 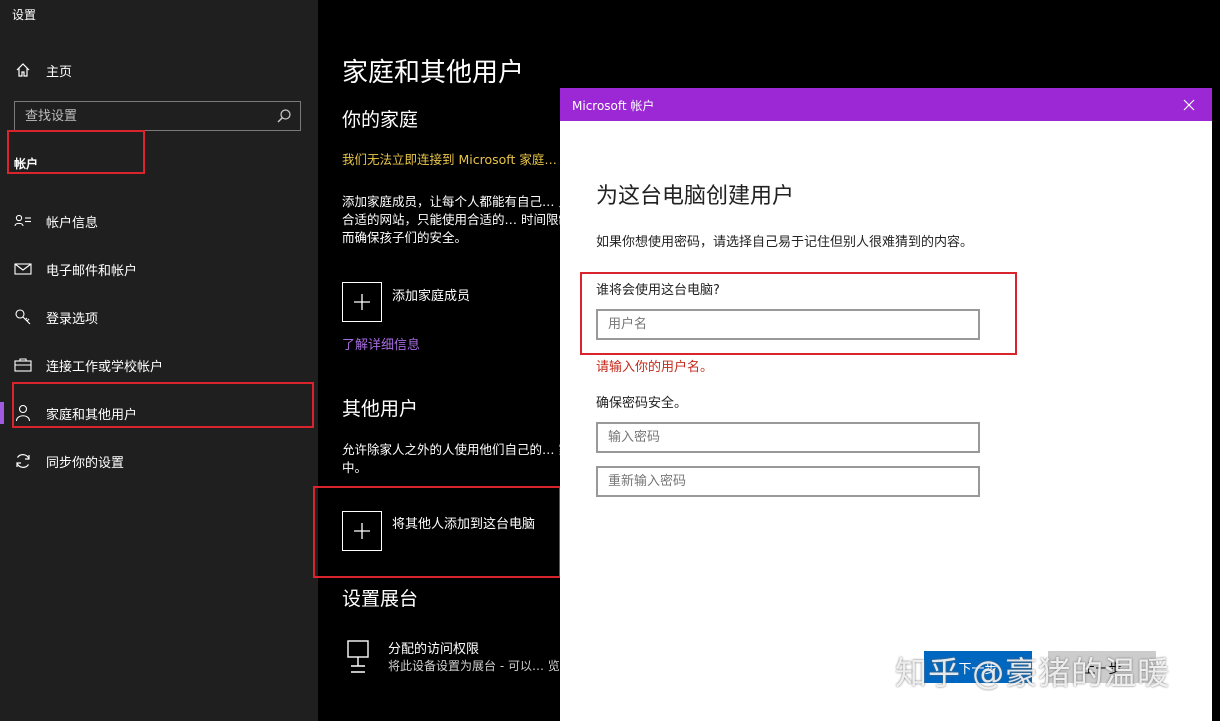 What do you see at coordinates (24, 15) in the screenshot?
I see `app-title: 设置` at bounding box center [24, 15].